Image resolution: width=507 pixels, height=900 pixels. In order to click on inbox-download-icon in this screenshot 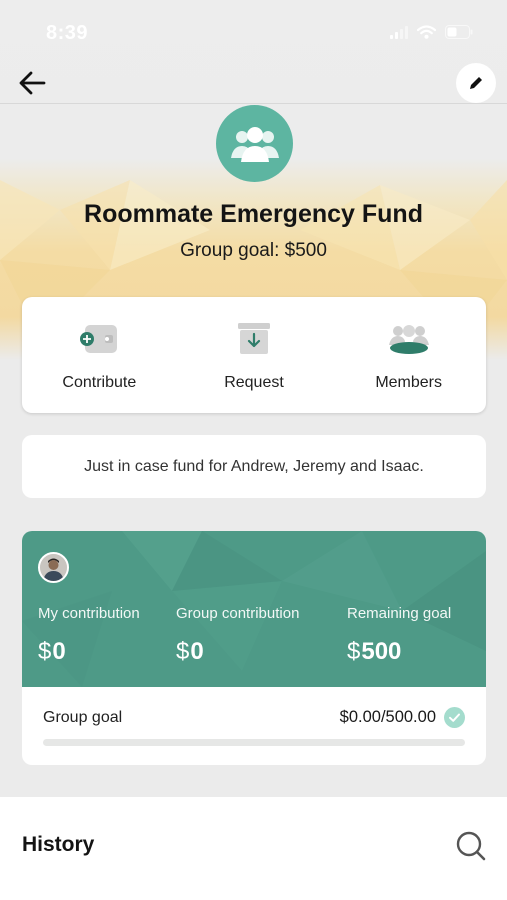, I will do `click(254, 339)`.